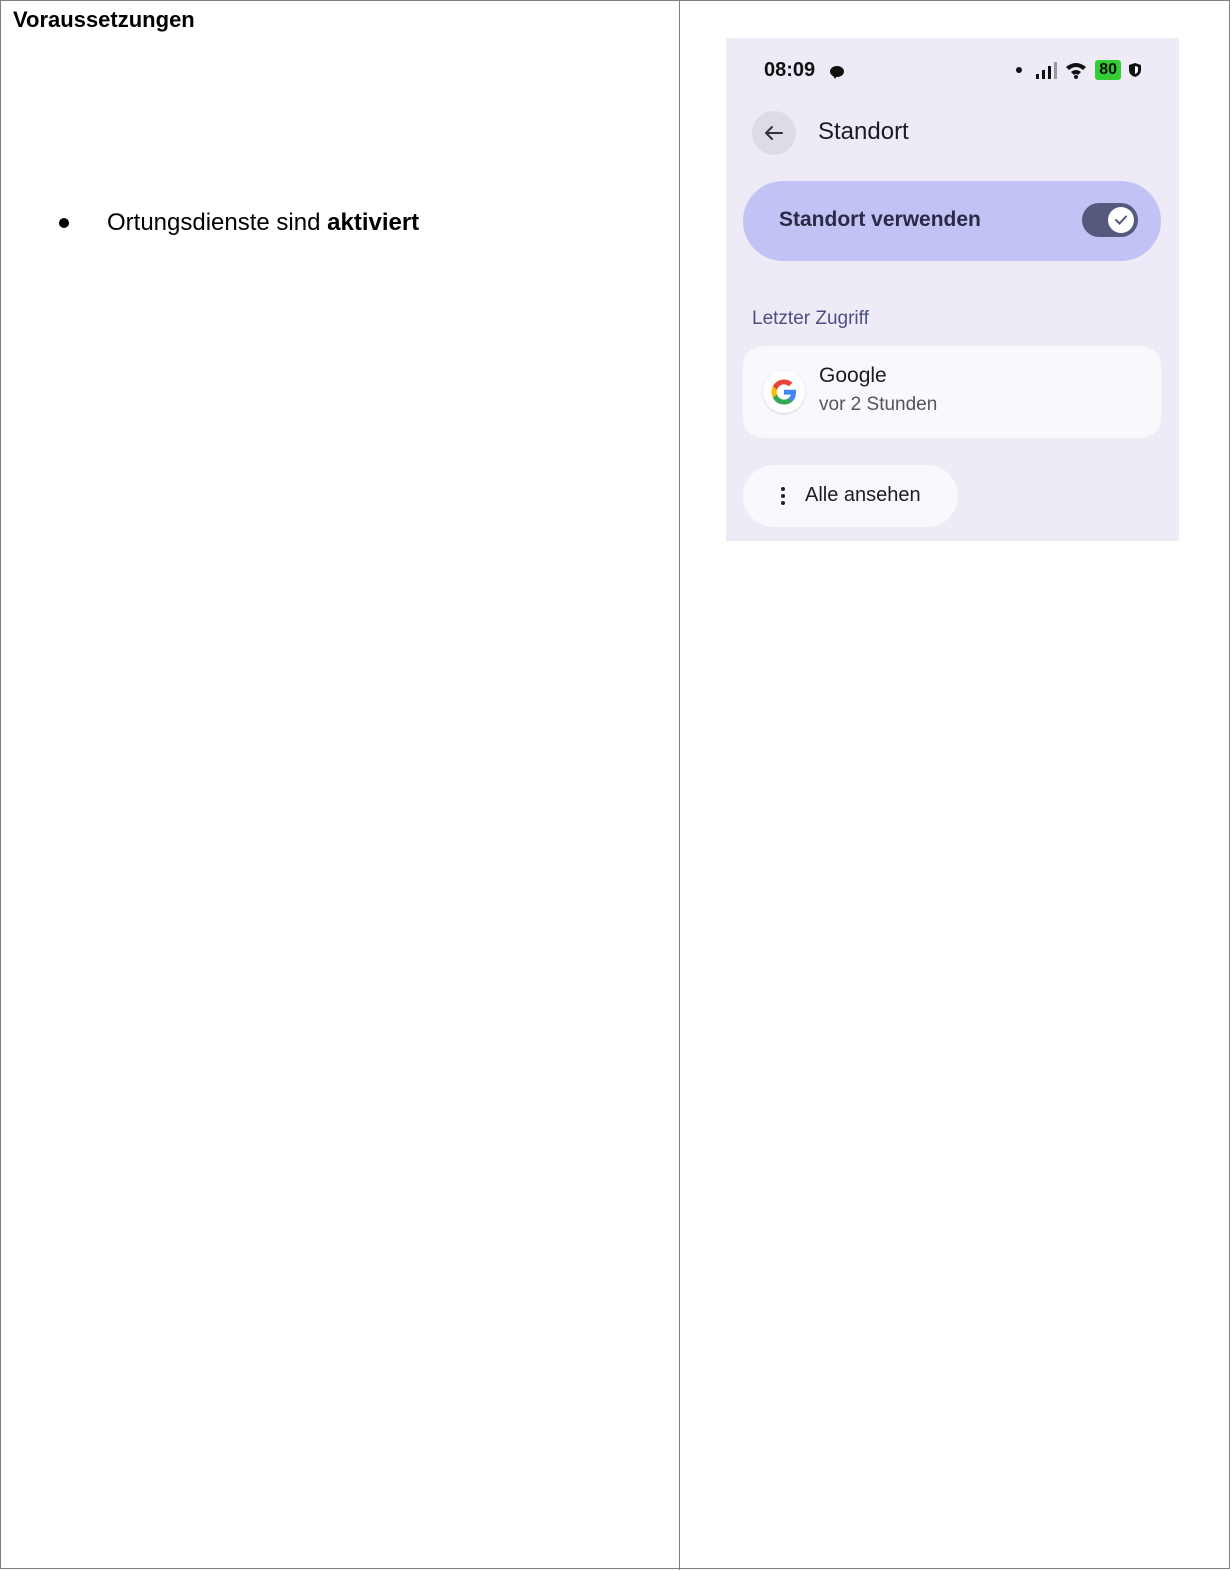  What do you see at coordinates (853, 375) in the screenshot?
I see `app-name: Google` at bounding box center [853, 375].